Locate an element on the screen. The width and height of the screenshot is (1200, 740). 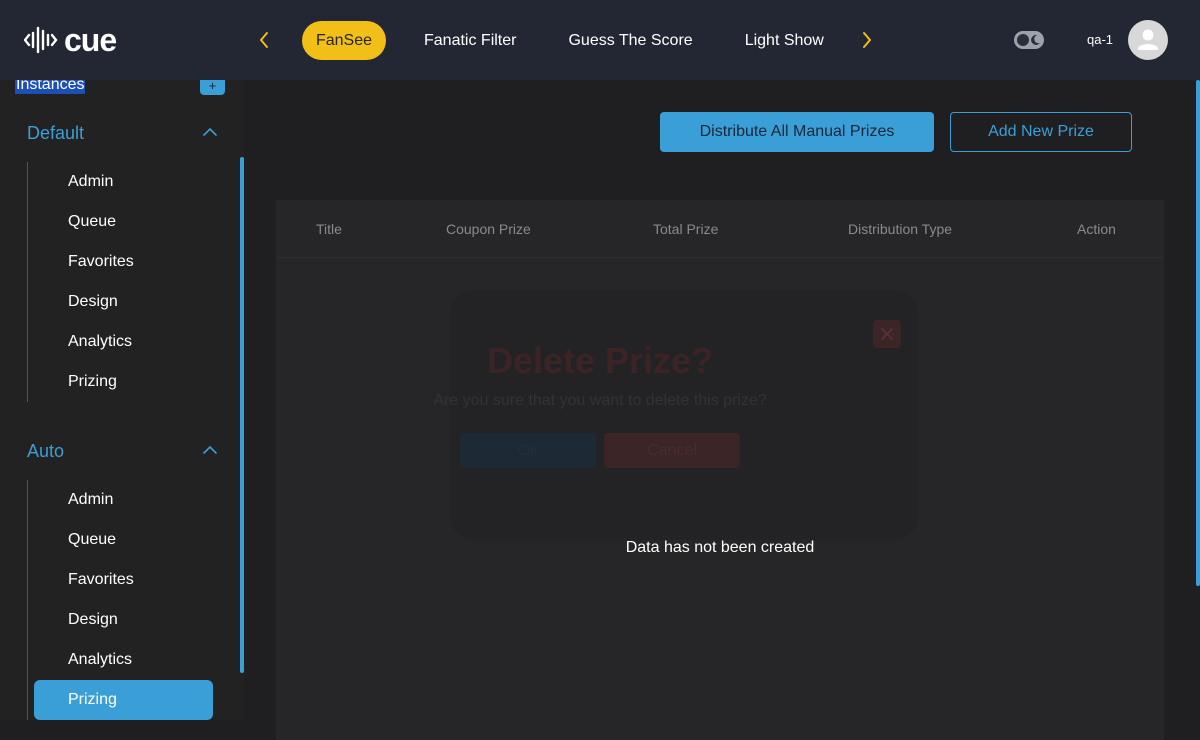
group-header-auto: Auto is located at coordinates (122, 451).